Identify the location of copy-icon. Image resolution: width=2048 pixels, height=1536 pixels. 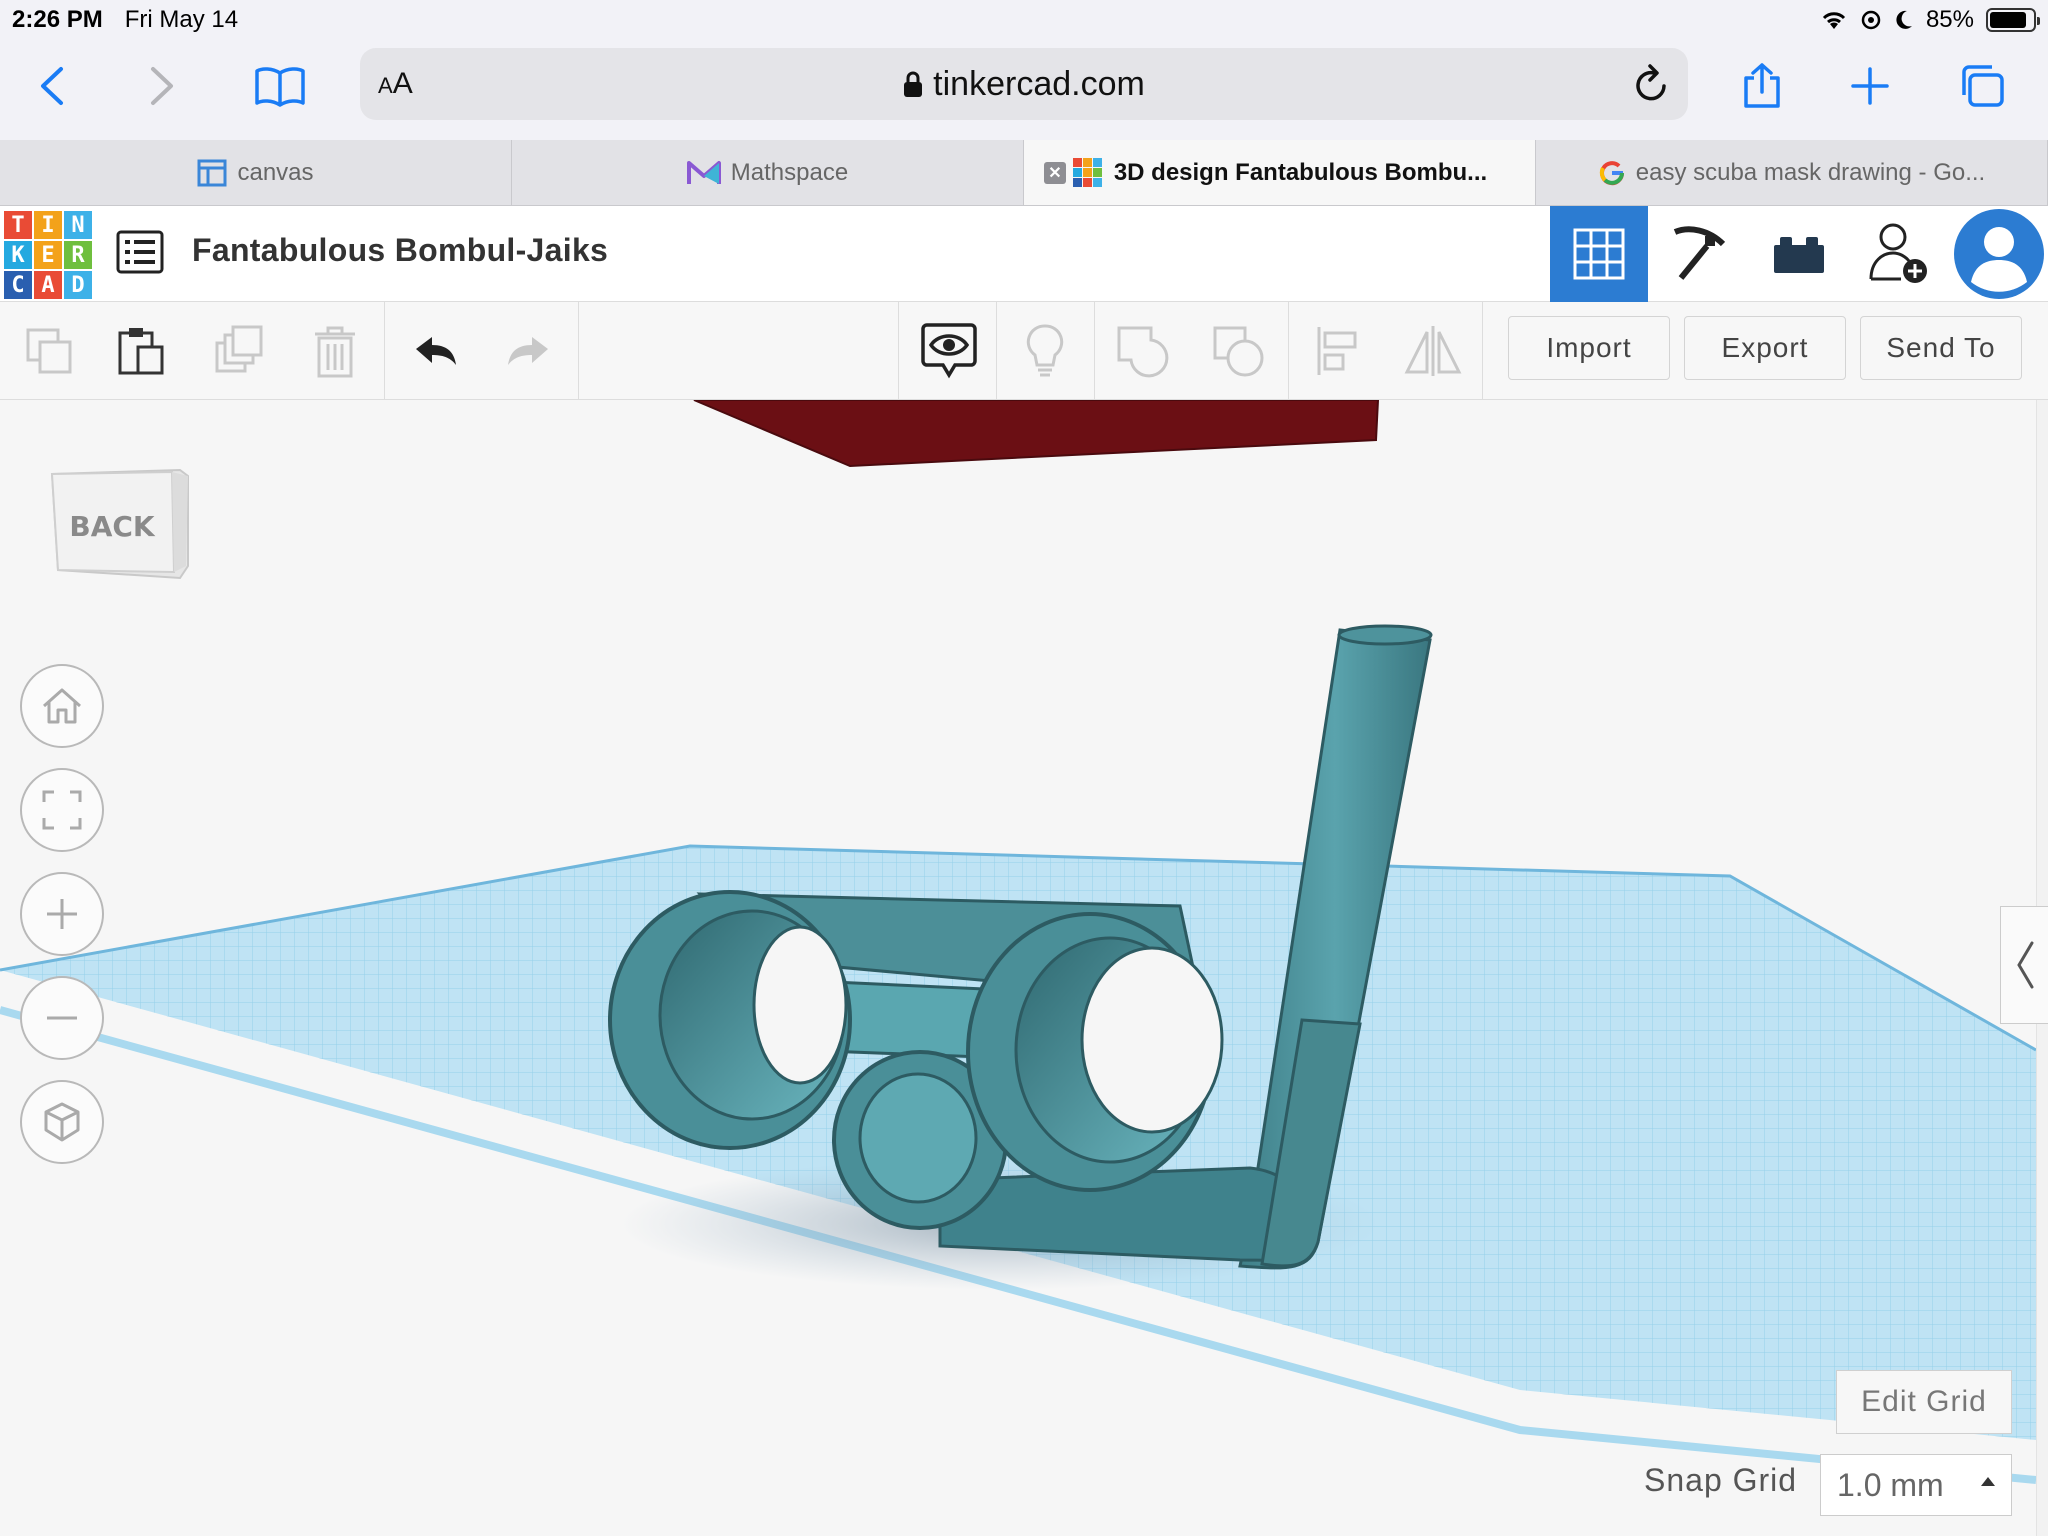
(49, 351).